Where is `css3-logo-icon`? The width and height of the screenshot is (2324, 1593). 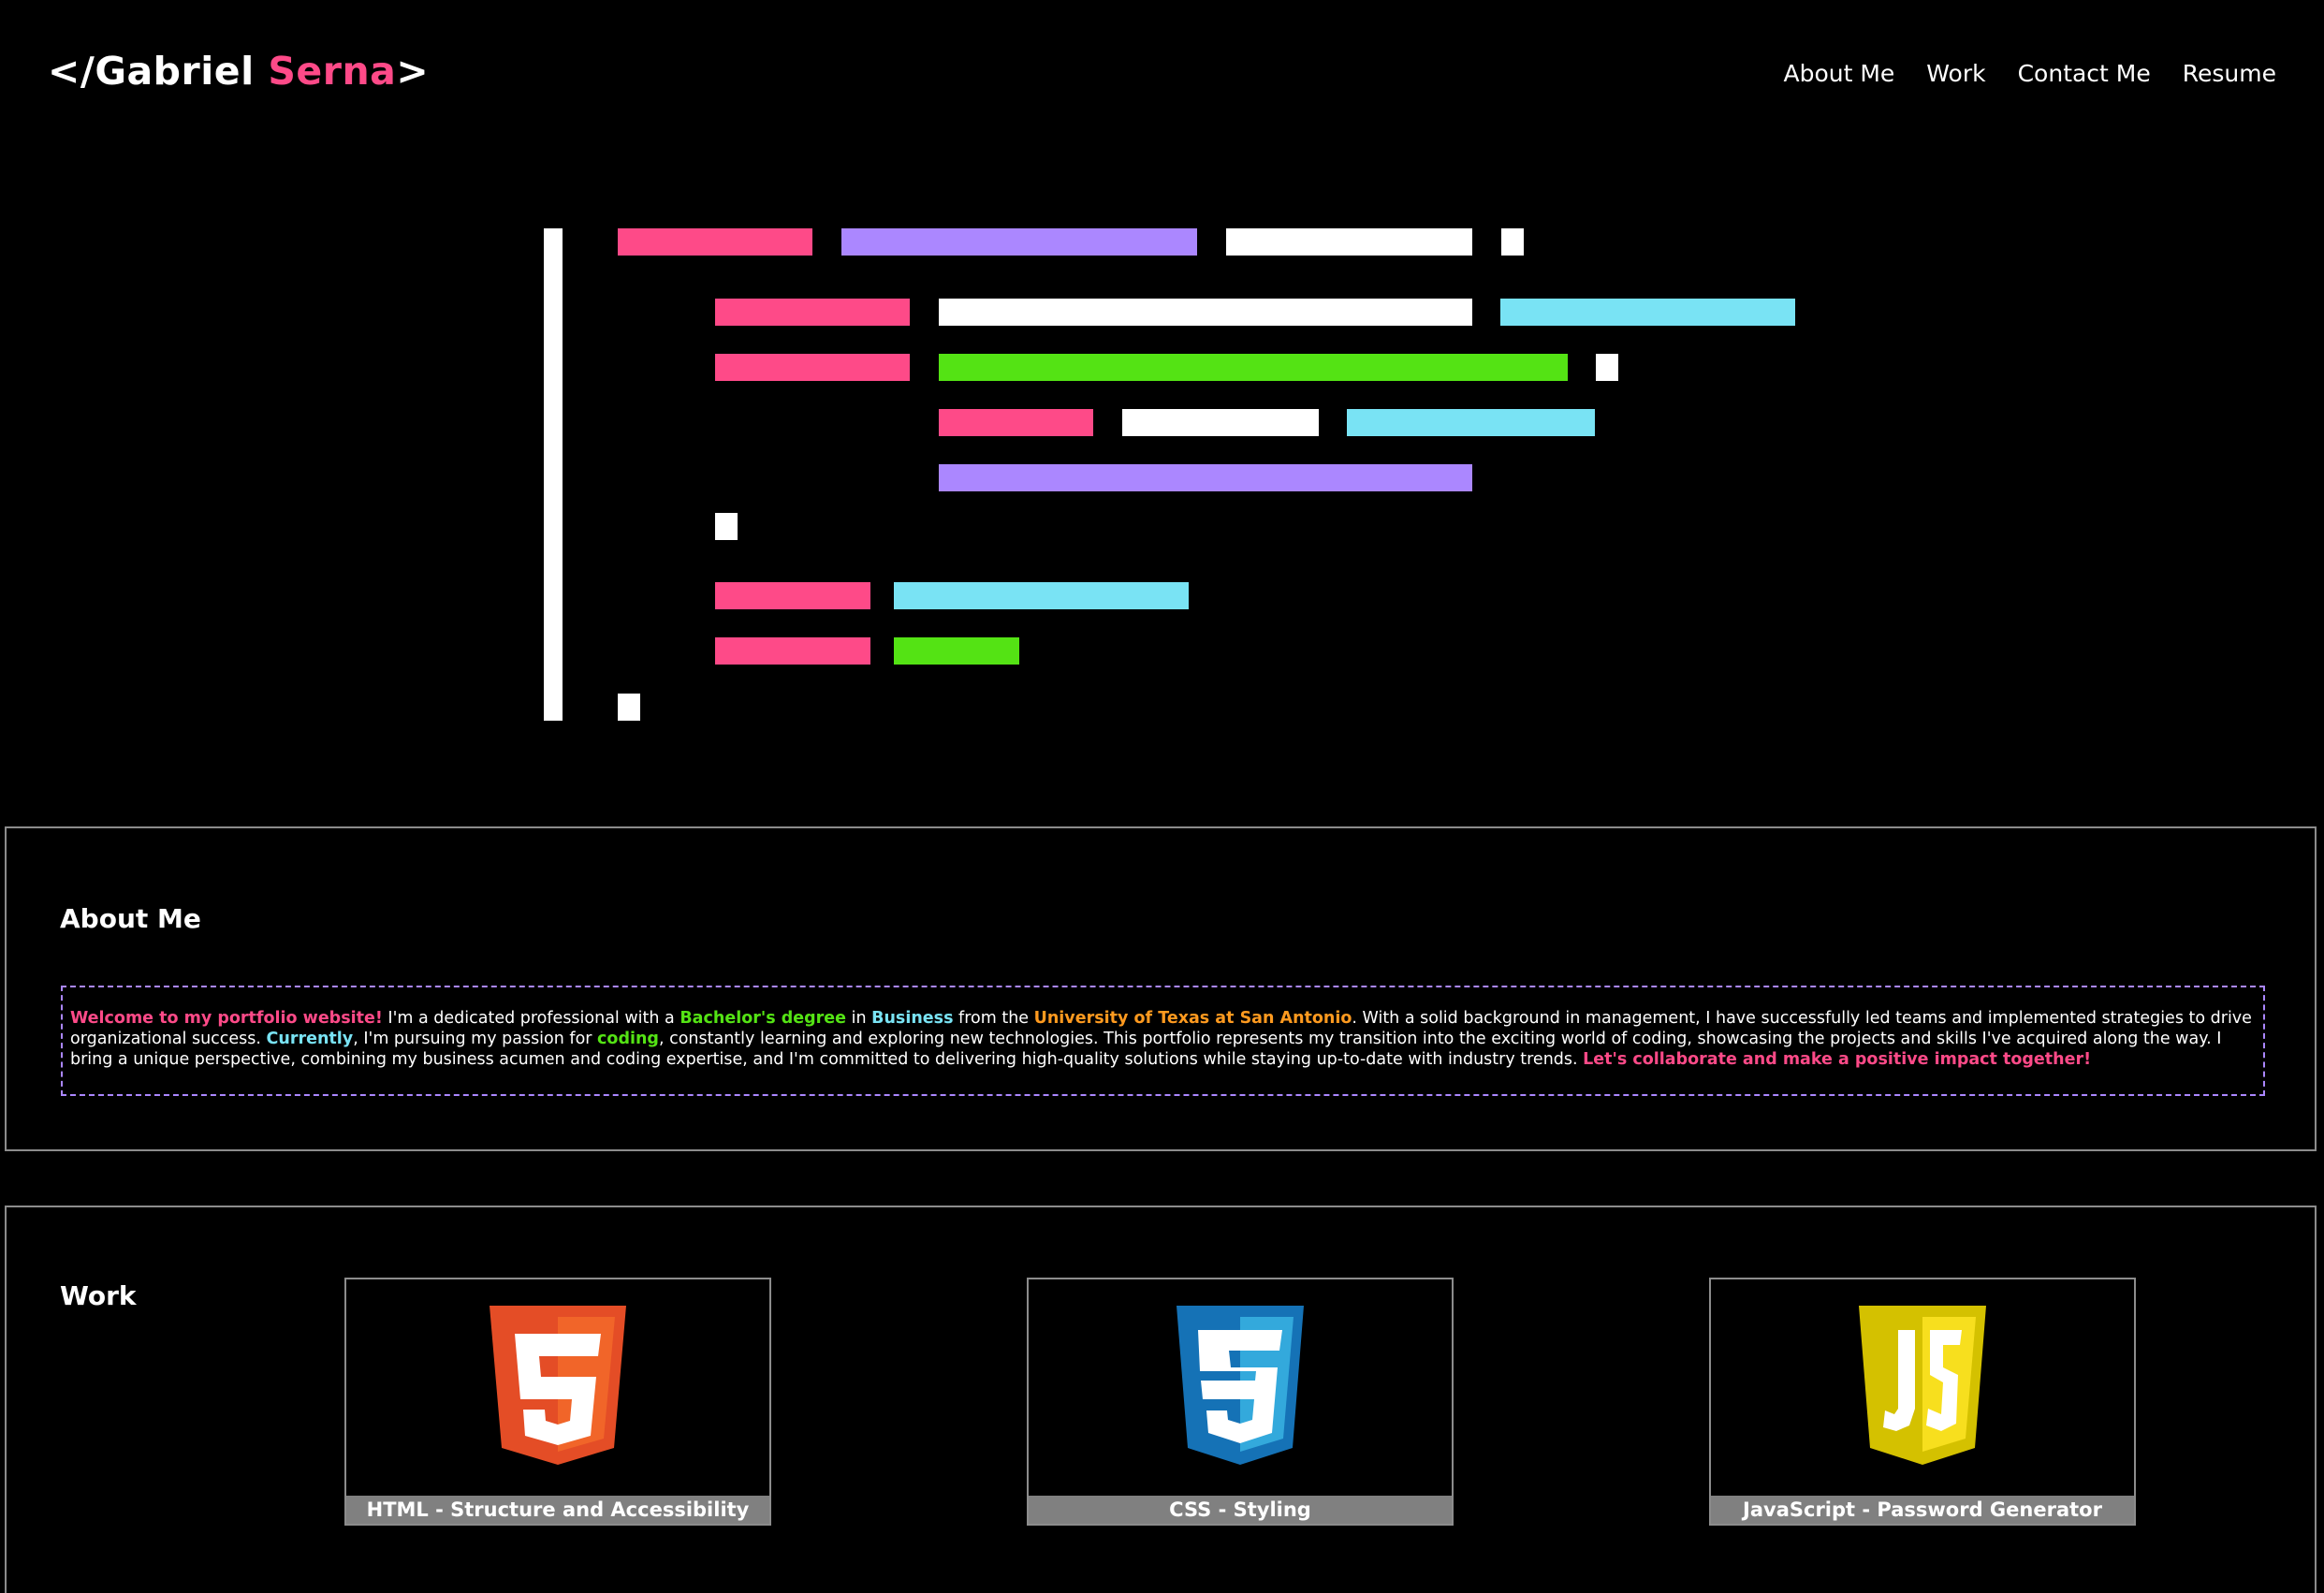 css3-logo-icon is located at coordinates (1240, 1385).